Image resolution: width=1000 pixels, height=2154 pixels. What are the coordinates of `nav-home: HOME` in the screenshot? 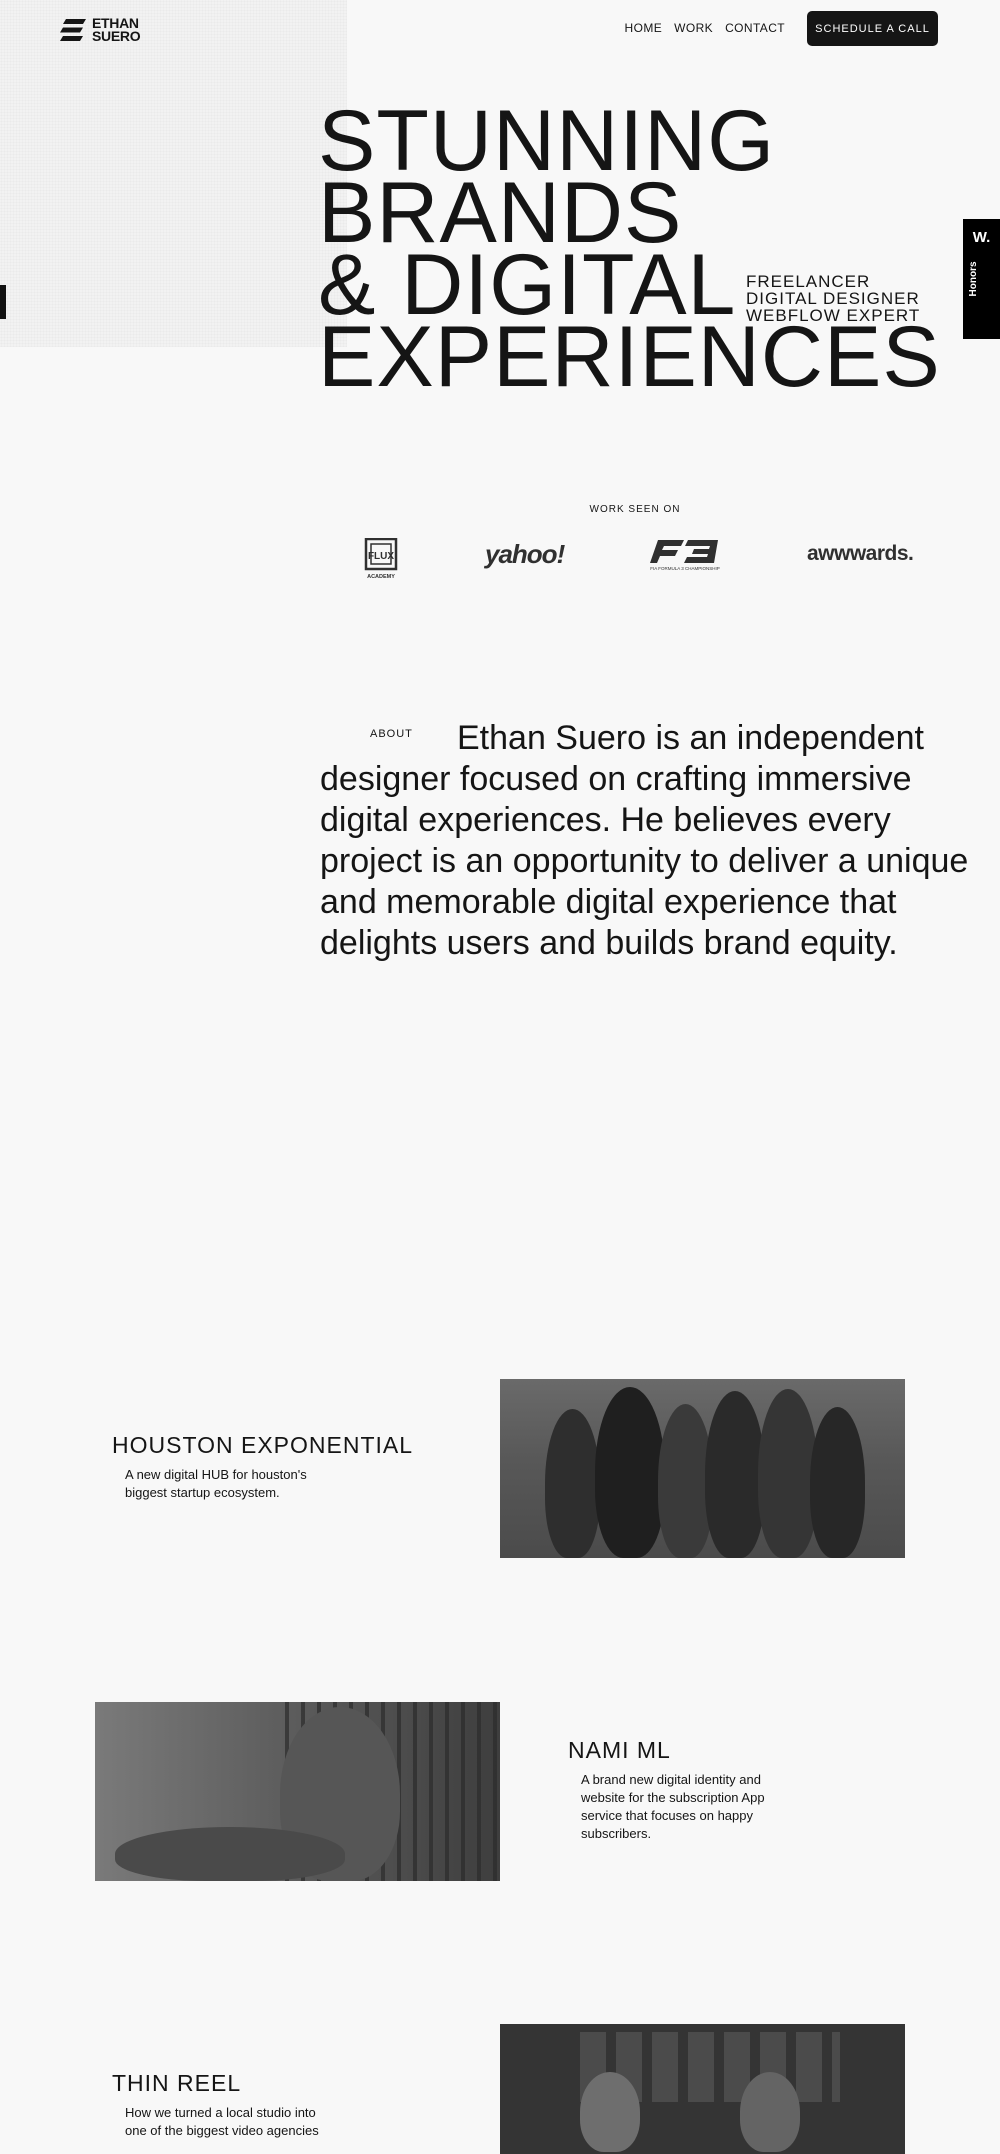 It's located at (644, 28).